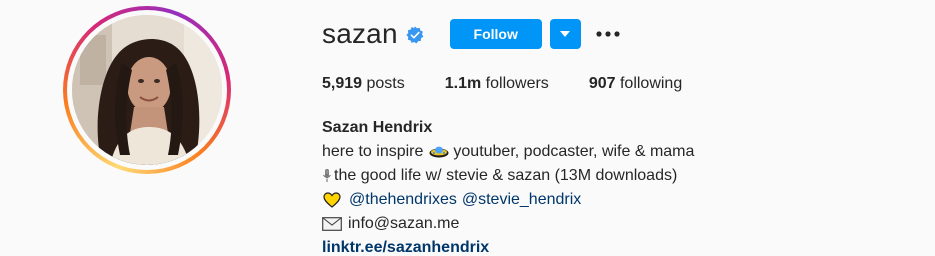 This screenshot has height=256, width=935. Describe the element at coordinates (508, 224) in the screenshot. I see `bio-line-4: info@sazan.me` at that location.